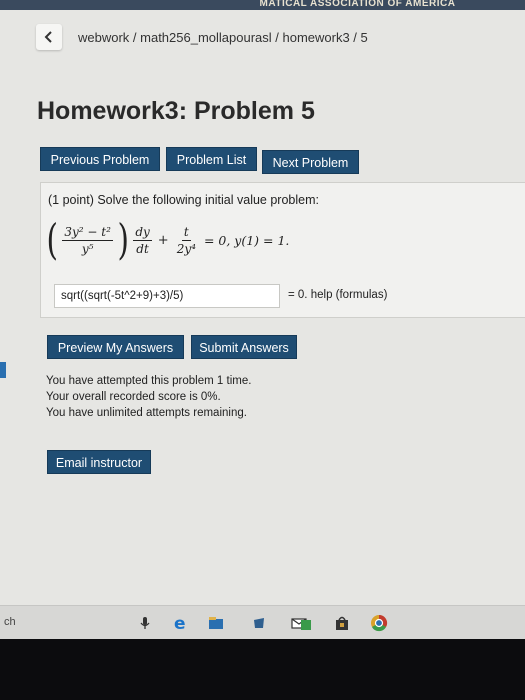  Describe the element at coordinates (99, 462) in the screenshot. I see `email-instructor-button: Email instructor` at that location.